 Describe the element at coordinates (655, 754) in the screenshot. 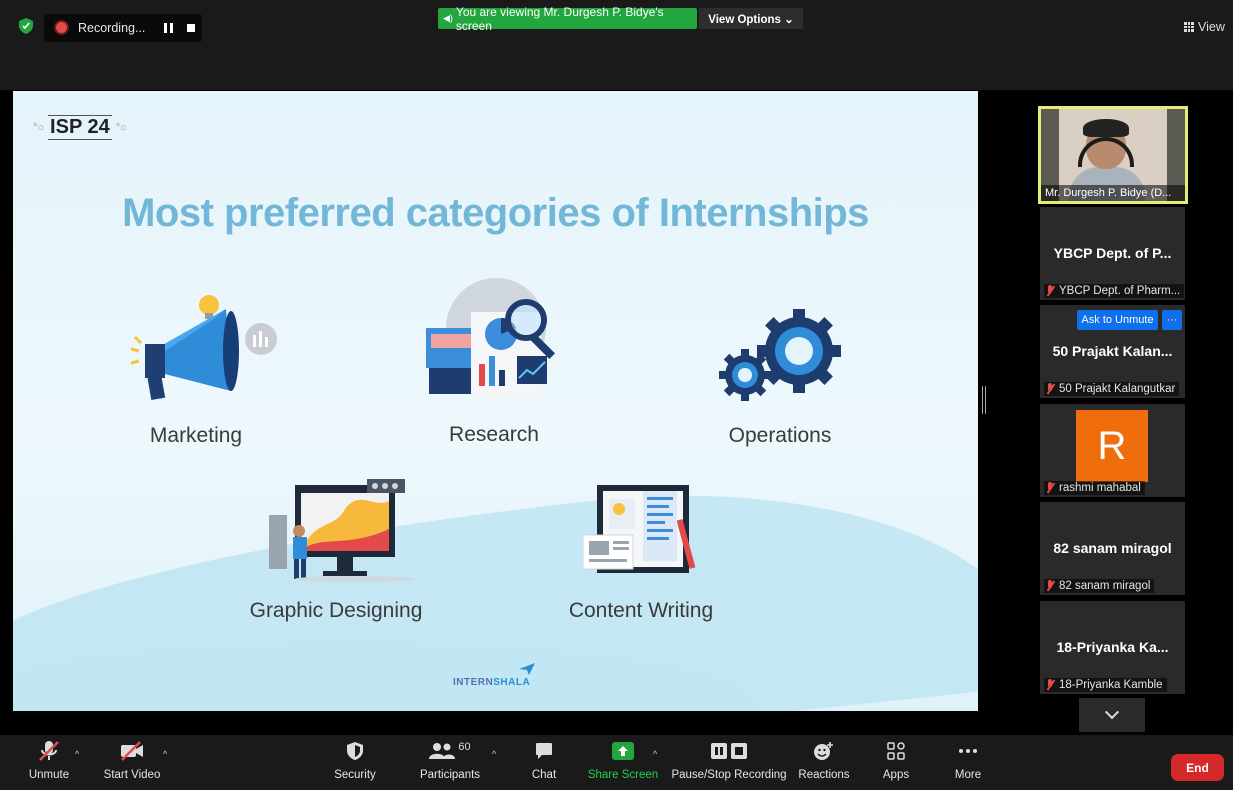

I see `share-options-caret: ^` at that location.